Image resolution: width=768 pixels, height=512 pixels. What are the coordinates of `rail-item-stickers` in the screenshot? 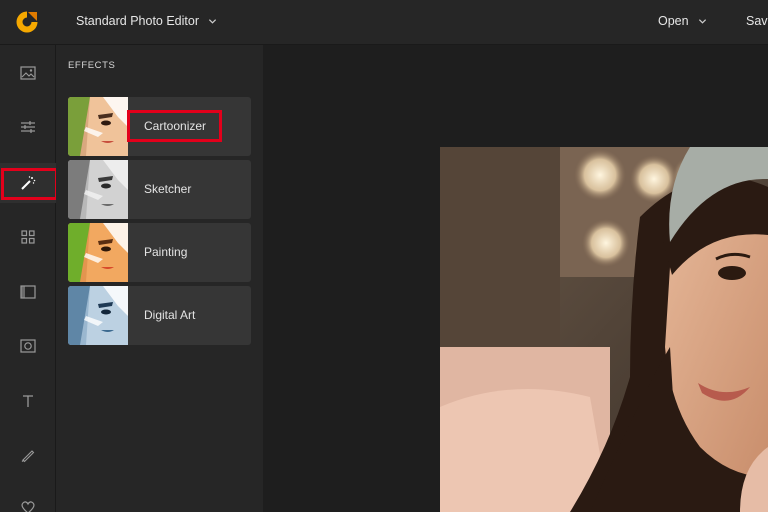 It's located at (28, 499).